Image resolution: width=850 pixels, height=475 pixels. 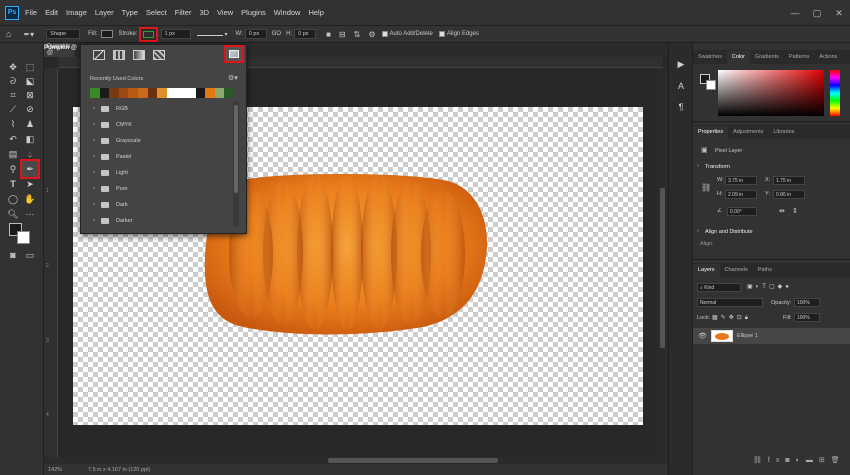 What do you see at coordinates (76, 12) in the screenshot?
I see `menu-image: Image` at bounding box center [76, 12].